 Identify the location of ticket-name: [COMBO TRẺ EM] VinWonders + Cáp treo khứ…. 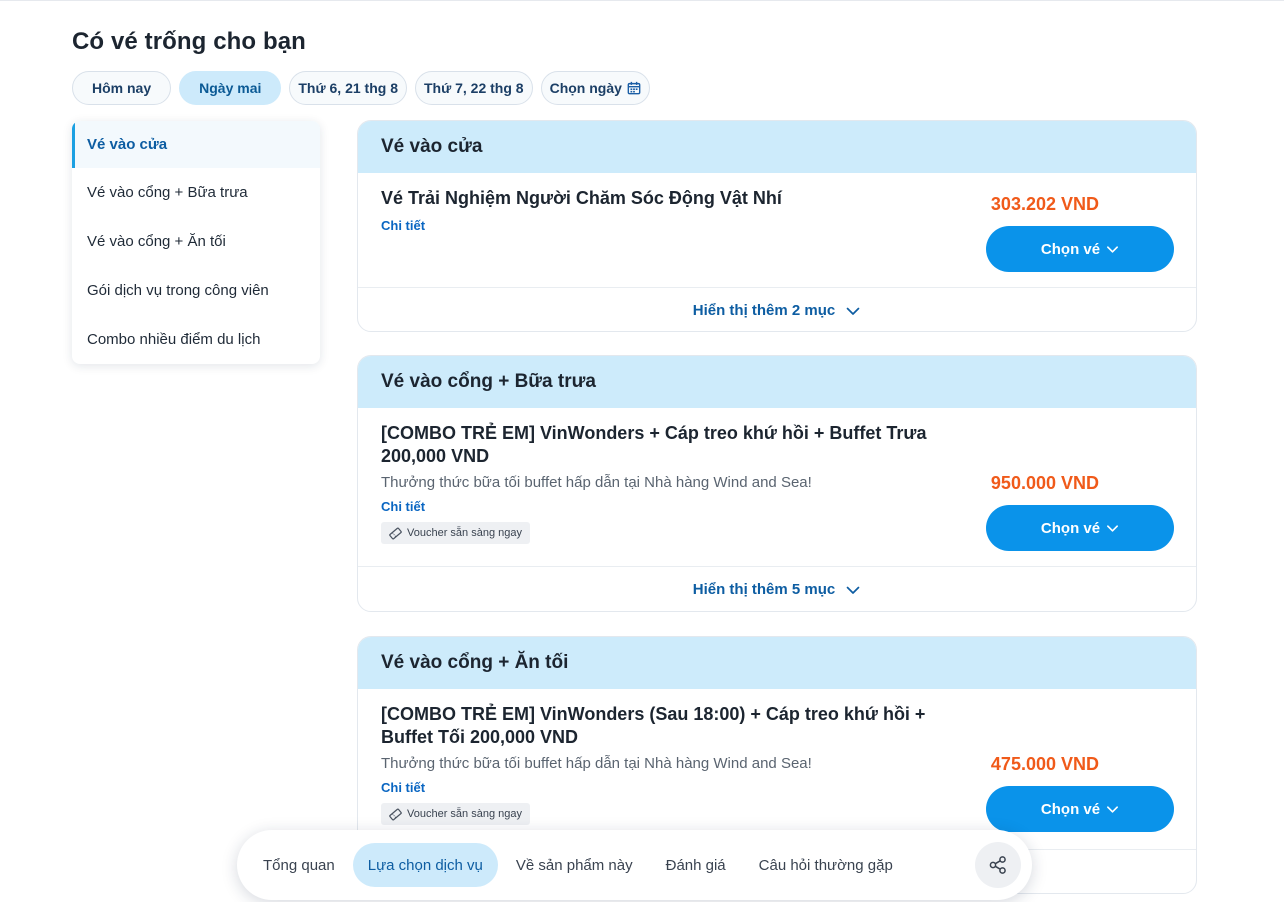
(654, 444).